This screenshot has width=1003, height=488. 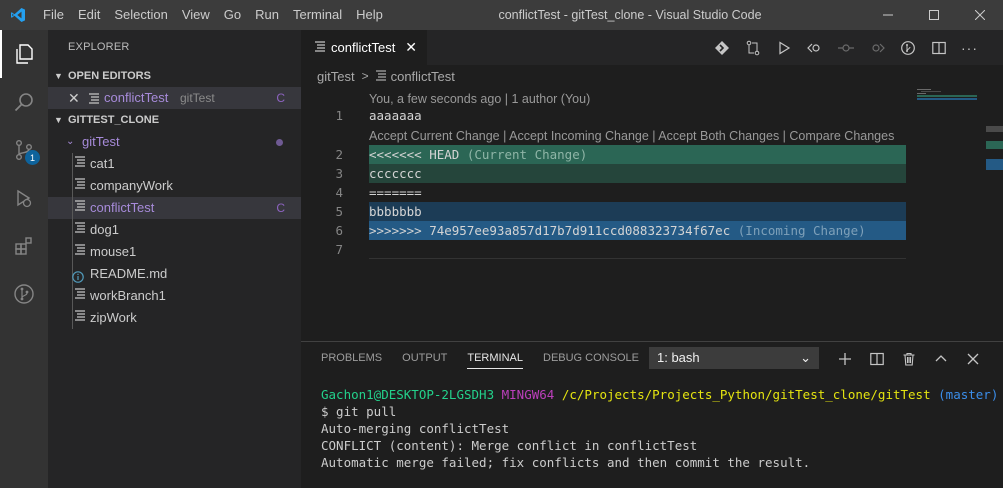 I want to click on terminal-user: Gachon1@DESKTOP-2LGSDH3, so click(x=408, y=394).